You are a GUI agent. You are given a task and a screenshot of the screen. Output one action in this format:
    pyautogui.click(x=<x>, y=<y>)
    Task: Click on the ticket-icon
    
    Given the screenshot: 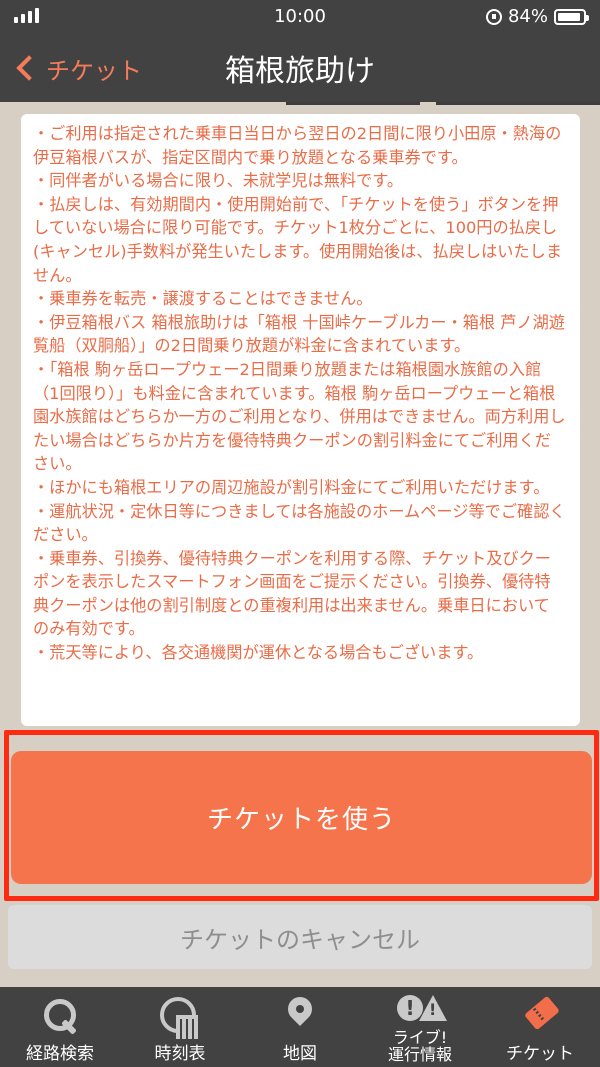 What is the action you would take?
    pyautogui.click(x=540, y=1014)
    